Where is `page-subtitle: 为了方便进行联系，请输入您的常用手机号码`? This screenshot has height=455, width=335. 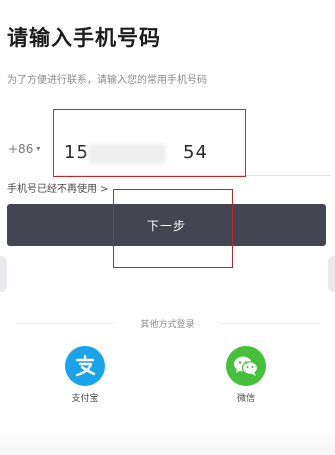 page-subtitle: 为了方便进行联系，请输入您的常用手机号码 is located at coordinates (107, 80).